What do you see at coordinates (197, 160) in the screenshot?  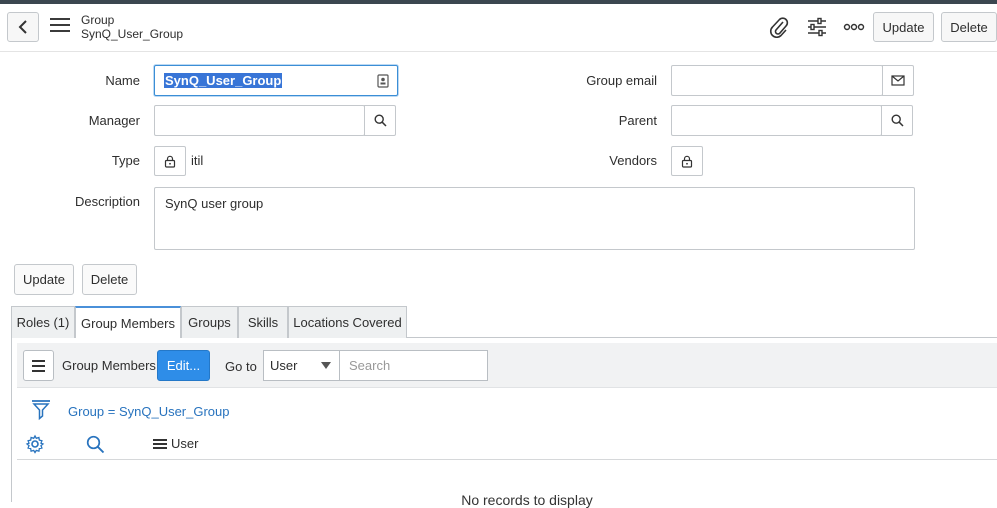 I see `type-value: itil` at bounding box center [197, 160].